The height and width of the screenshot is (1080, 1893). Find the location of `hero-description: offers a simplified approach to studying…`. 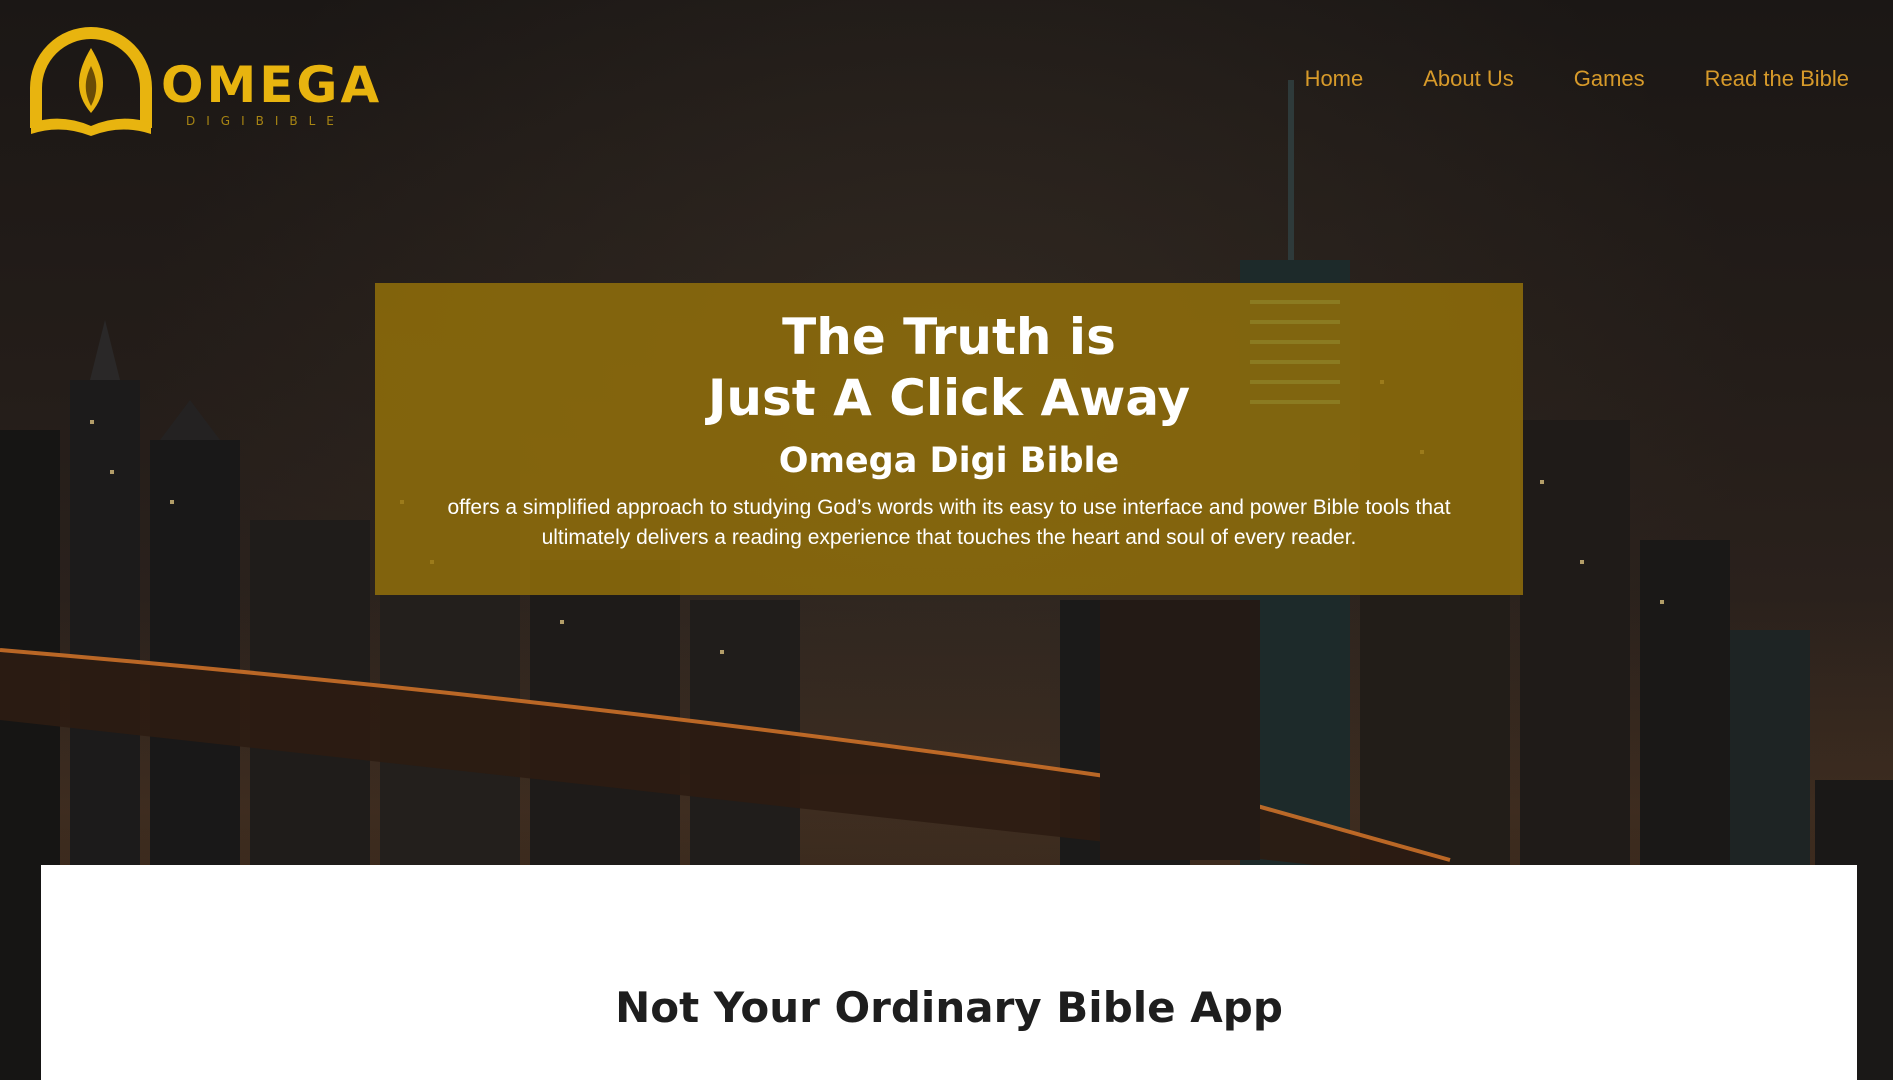

hero-description: offers a simplified approach to studying… is located at coordinates (949, 523).